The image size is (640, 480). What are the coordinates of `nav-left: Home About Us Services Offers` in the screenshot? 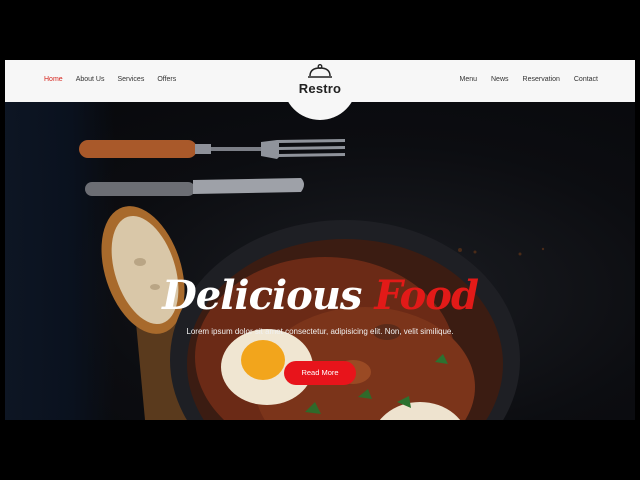 It's located at (110, 79).